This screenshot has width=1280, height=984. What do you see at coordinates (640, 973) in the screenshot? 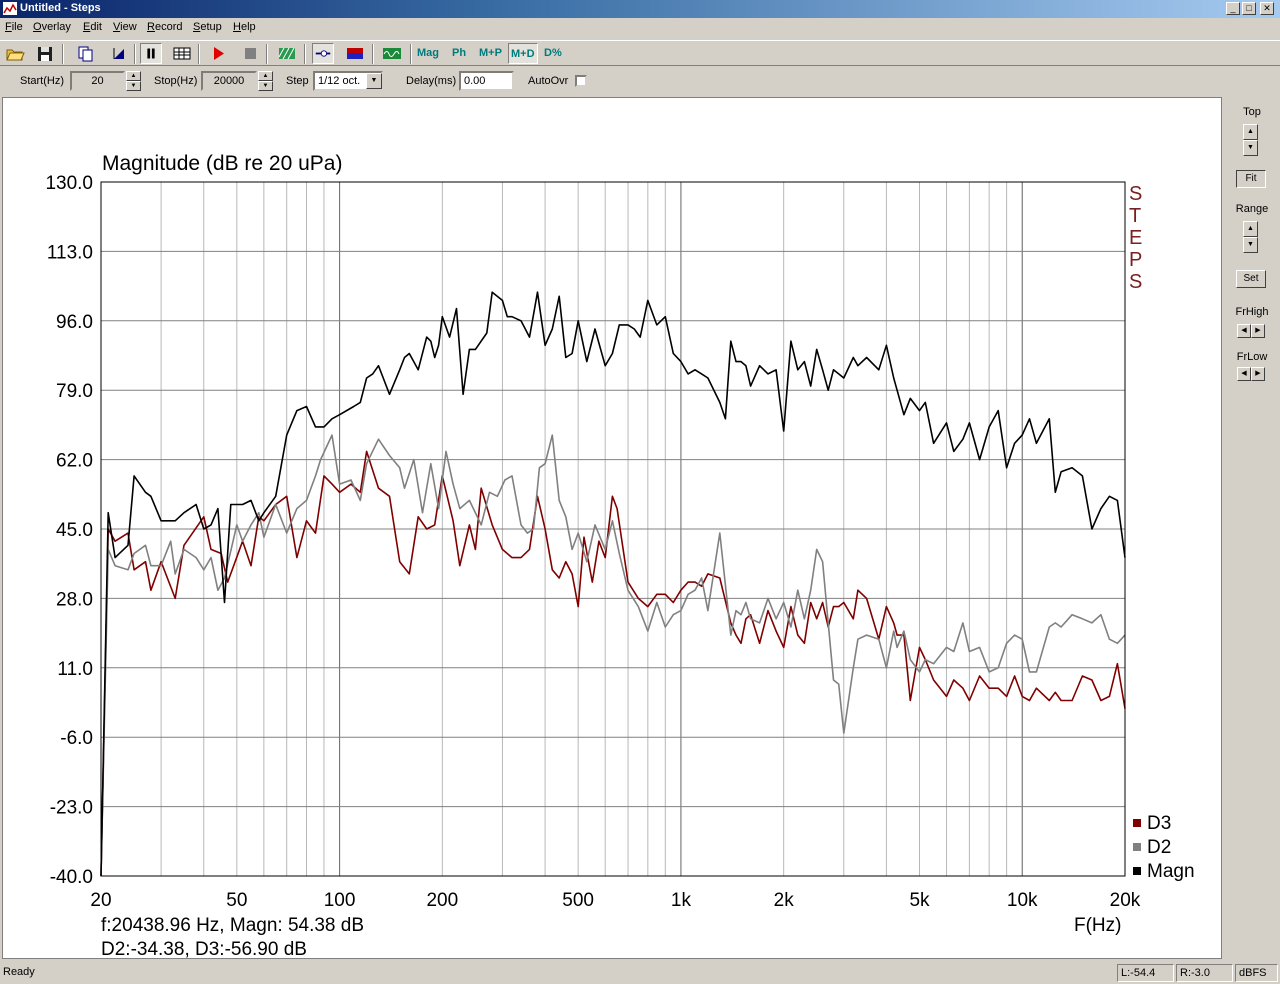
I see `status-bar: Ready L:-54.4 R:-3.0 dBFS` at bounding box center [640, 973].